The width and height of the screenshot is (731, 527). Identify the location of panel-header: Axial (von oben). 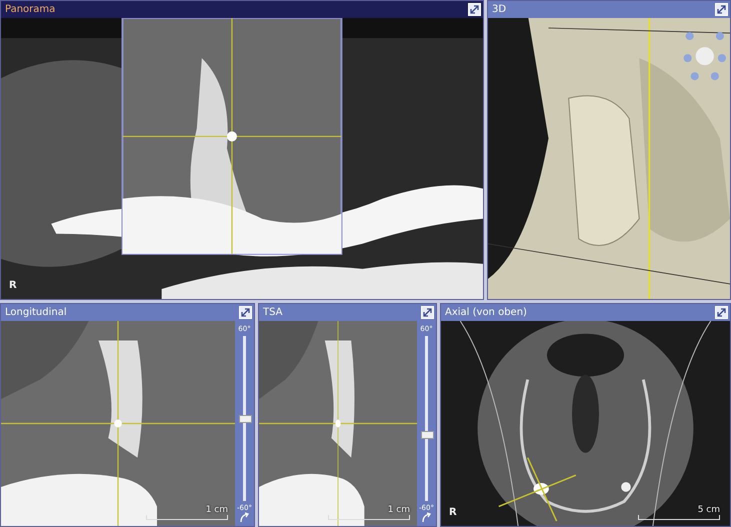
(585, 312).